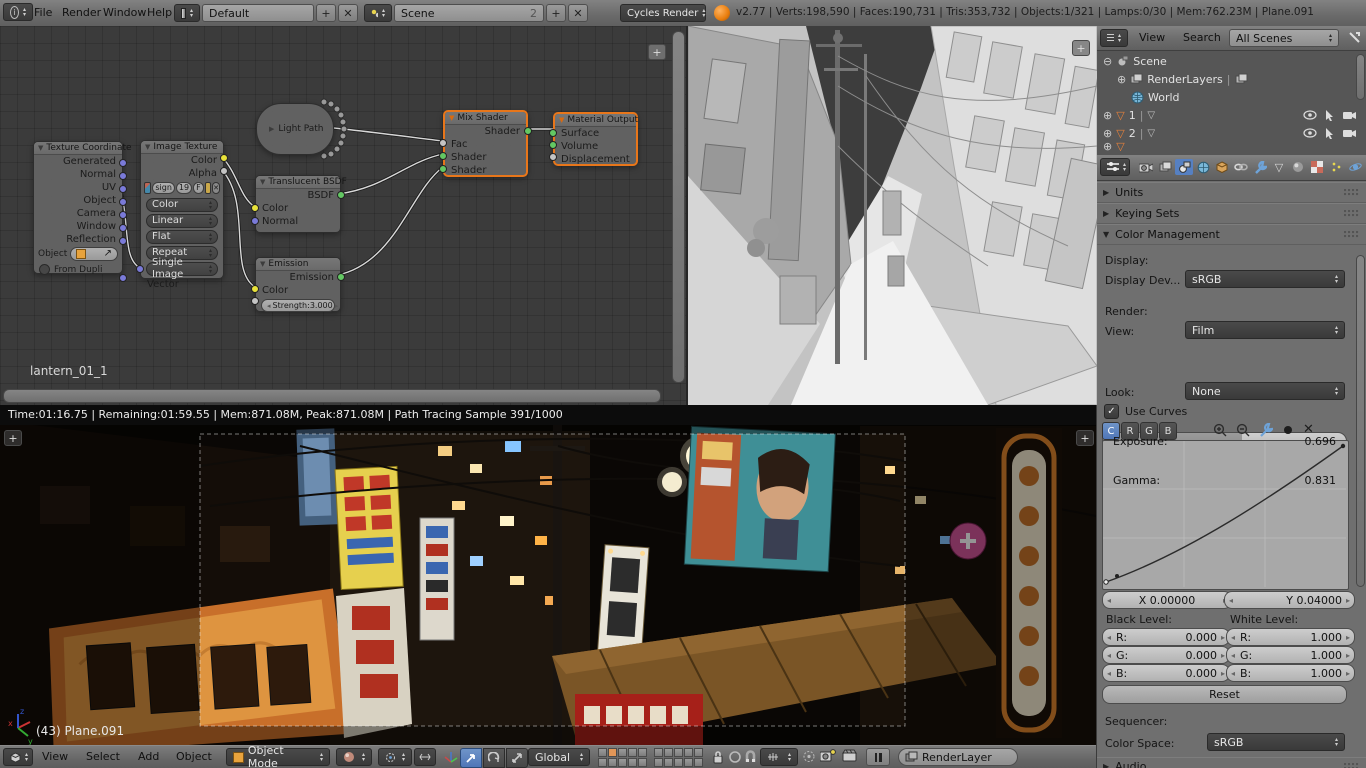  I want to click on node-editor-expand-region-button: +, so click(657, 52).